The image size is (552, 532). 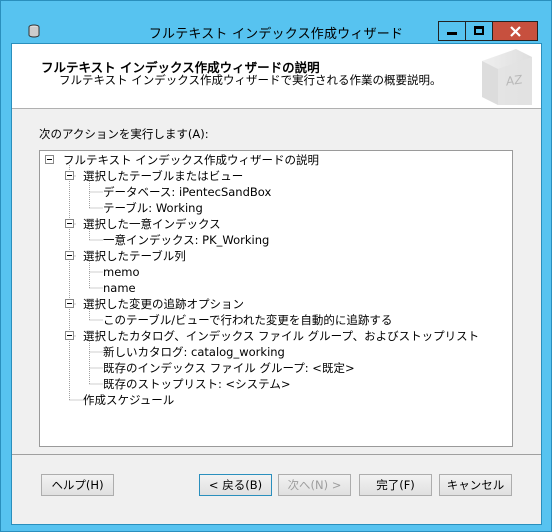 I want to click on tree-item-column-name: name, so click(x=119, y=288).